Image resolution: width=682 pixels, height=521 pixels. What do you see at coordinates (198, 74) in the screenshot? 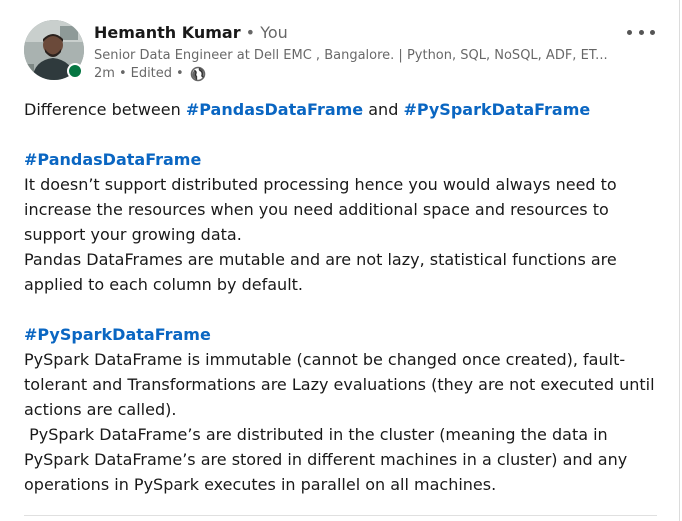
I see `globe-icon` at bounding box center [198, 74].